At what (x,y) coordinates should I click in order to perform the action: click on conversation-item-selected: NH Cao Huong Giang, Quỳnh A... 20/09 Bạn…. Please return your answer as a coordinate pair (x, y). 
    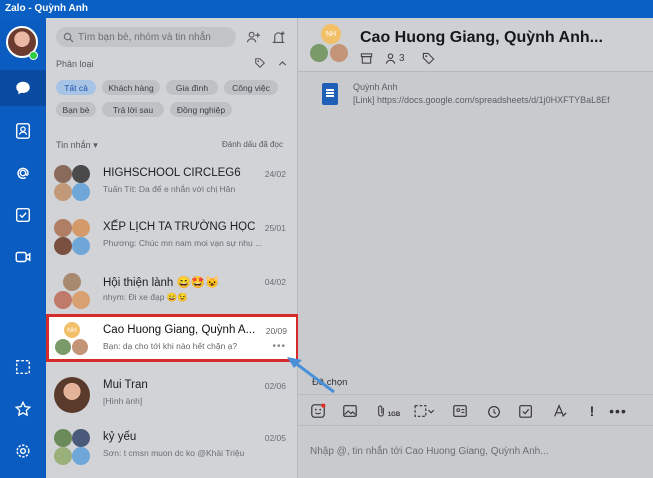
    Looking at the image, I should click on (172, 338).